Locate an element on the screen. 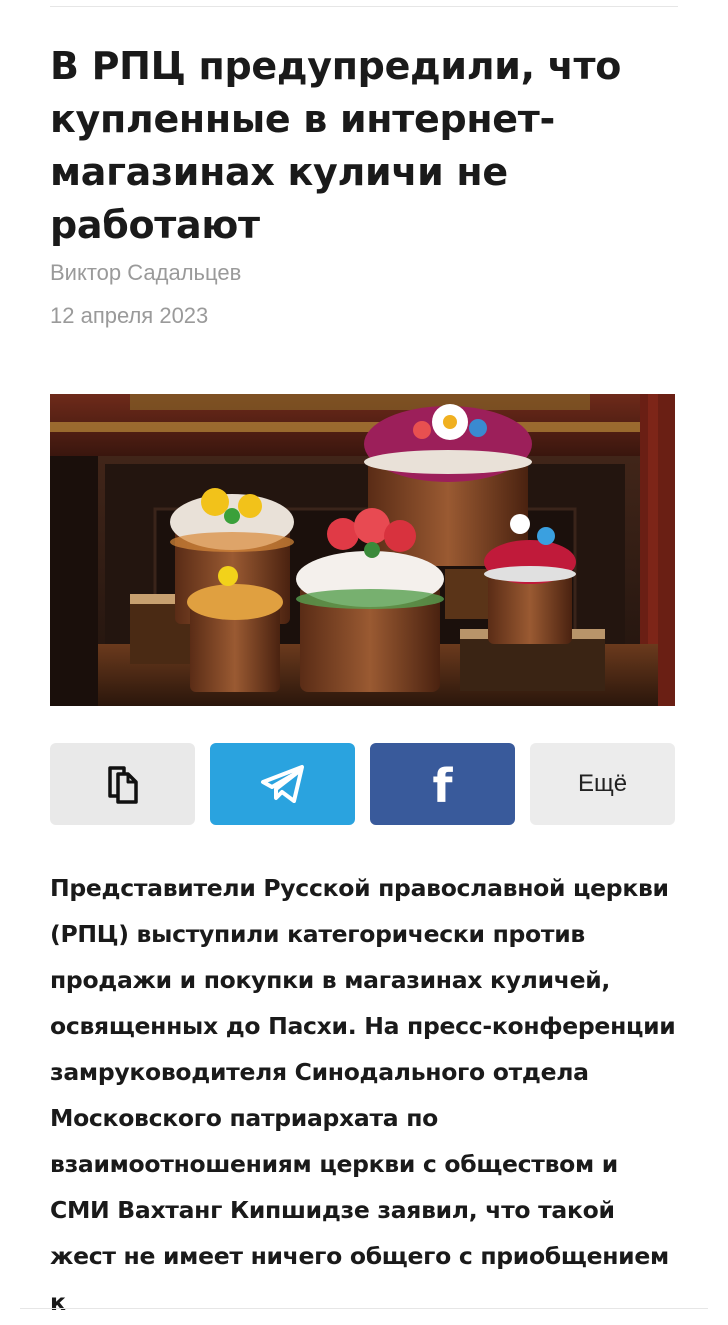 The height and width of the screenshot is (1325, 728). more-share-button: Ещё is located at coordinates (602, 784).